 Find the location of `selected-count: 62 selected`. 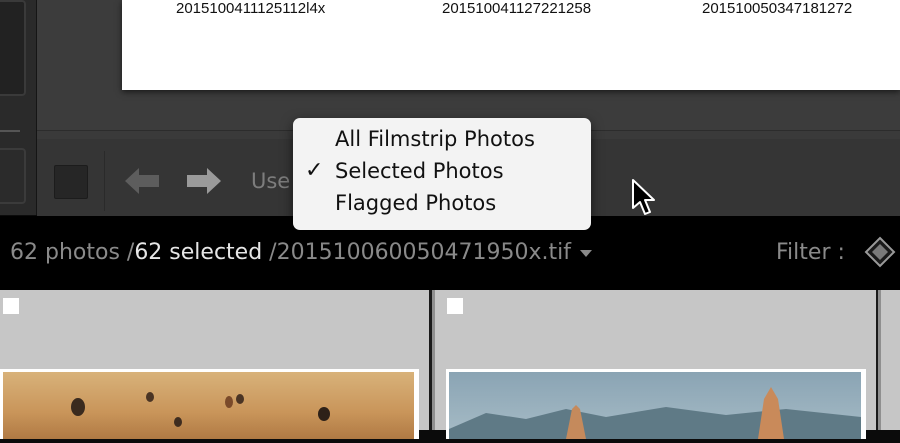

selected-count: 62 selected is located at coordinates (198, 252).